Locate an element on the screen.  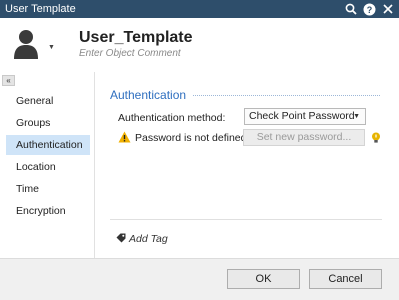
section-divider is located at coordinates (286, 95).